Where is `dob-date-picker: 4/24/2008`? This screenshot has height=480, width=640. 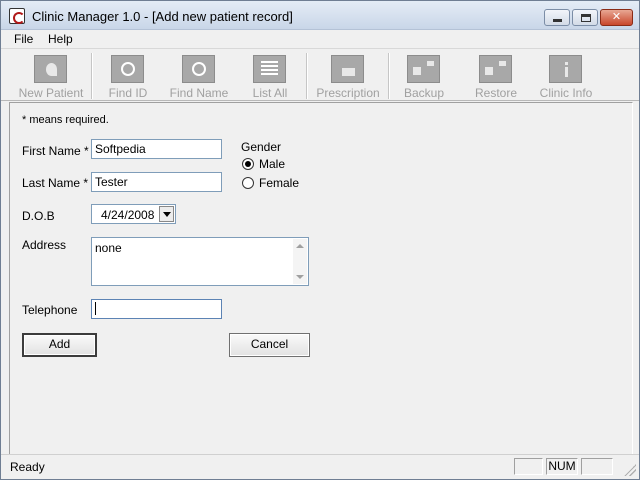 dob-date-picker: 4/24/2008 is located at coordinates (133, 214).